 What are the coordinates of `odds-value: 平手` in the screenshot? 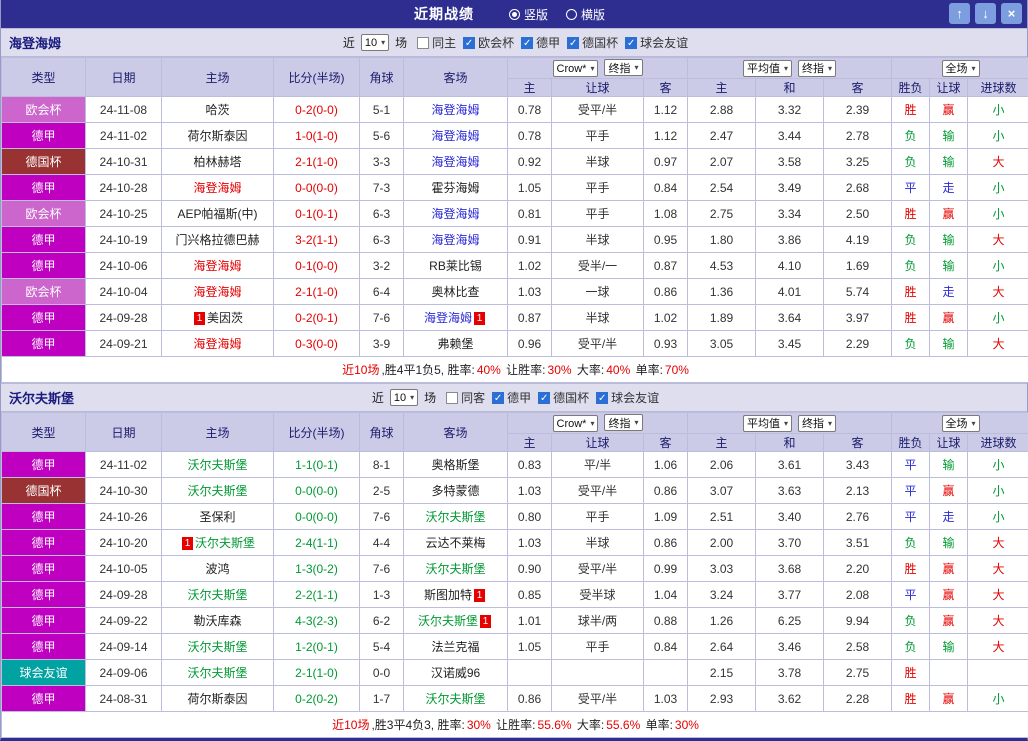 It's located at (598, 188).